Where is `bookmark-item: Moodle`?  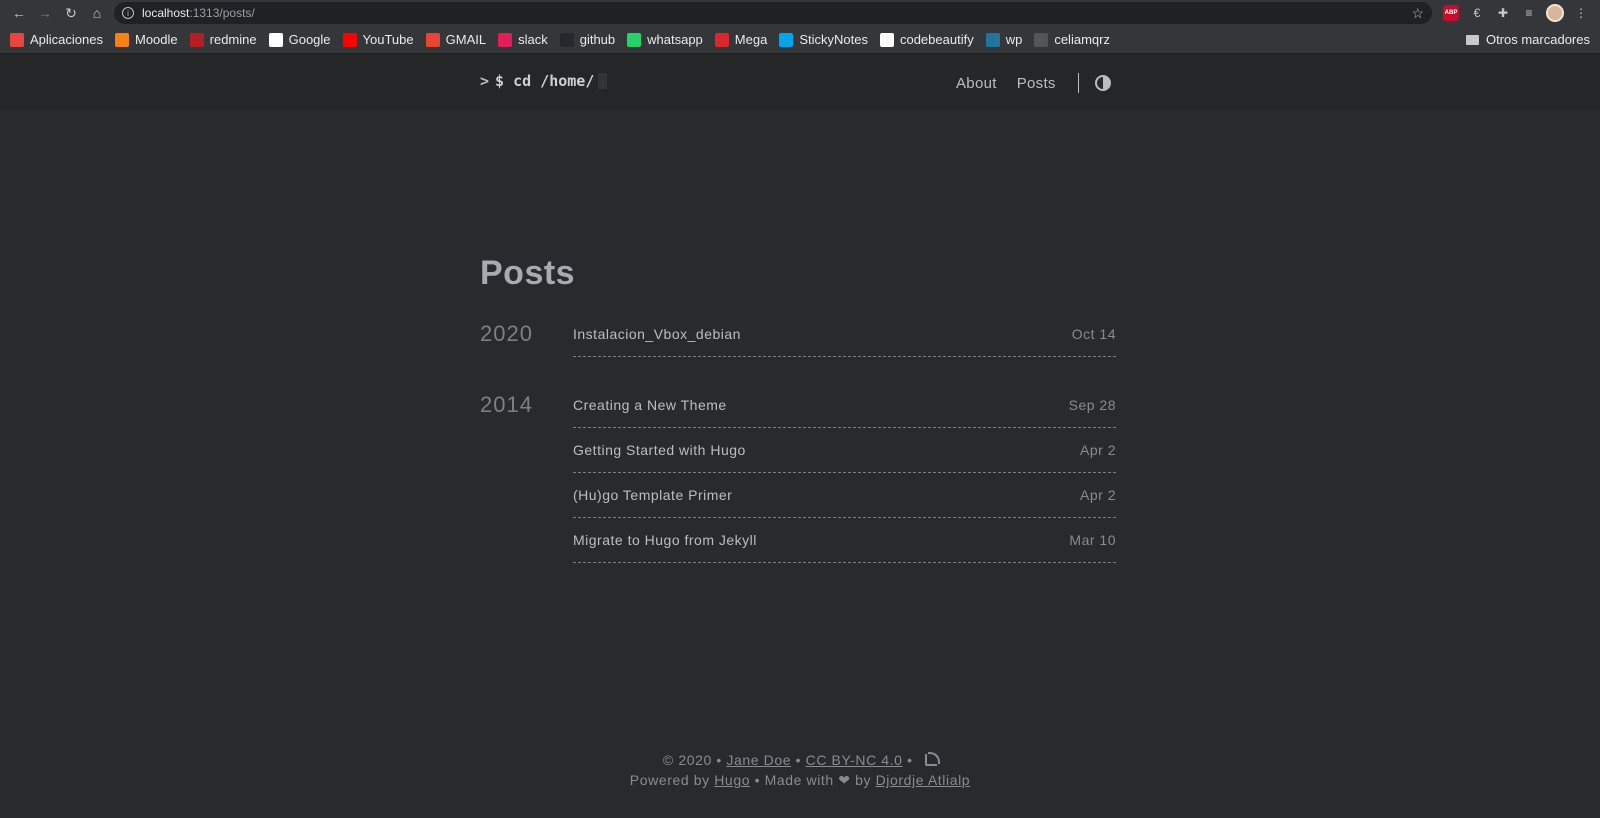
bookmark-item: Moodle is located at coordinates (146, 40).